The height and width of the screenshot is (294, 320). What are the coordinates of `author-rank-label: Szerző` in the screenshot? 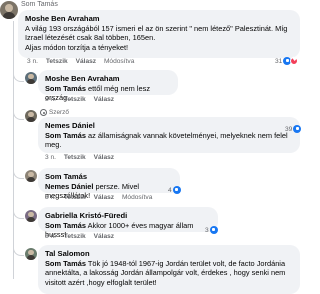 It's located at (59, 112).